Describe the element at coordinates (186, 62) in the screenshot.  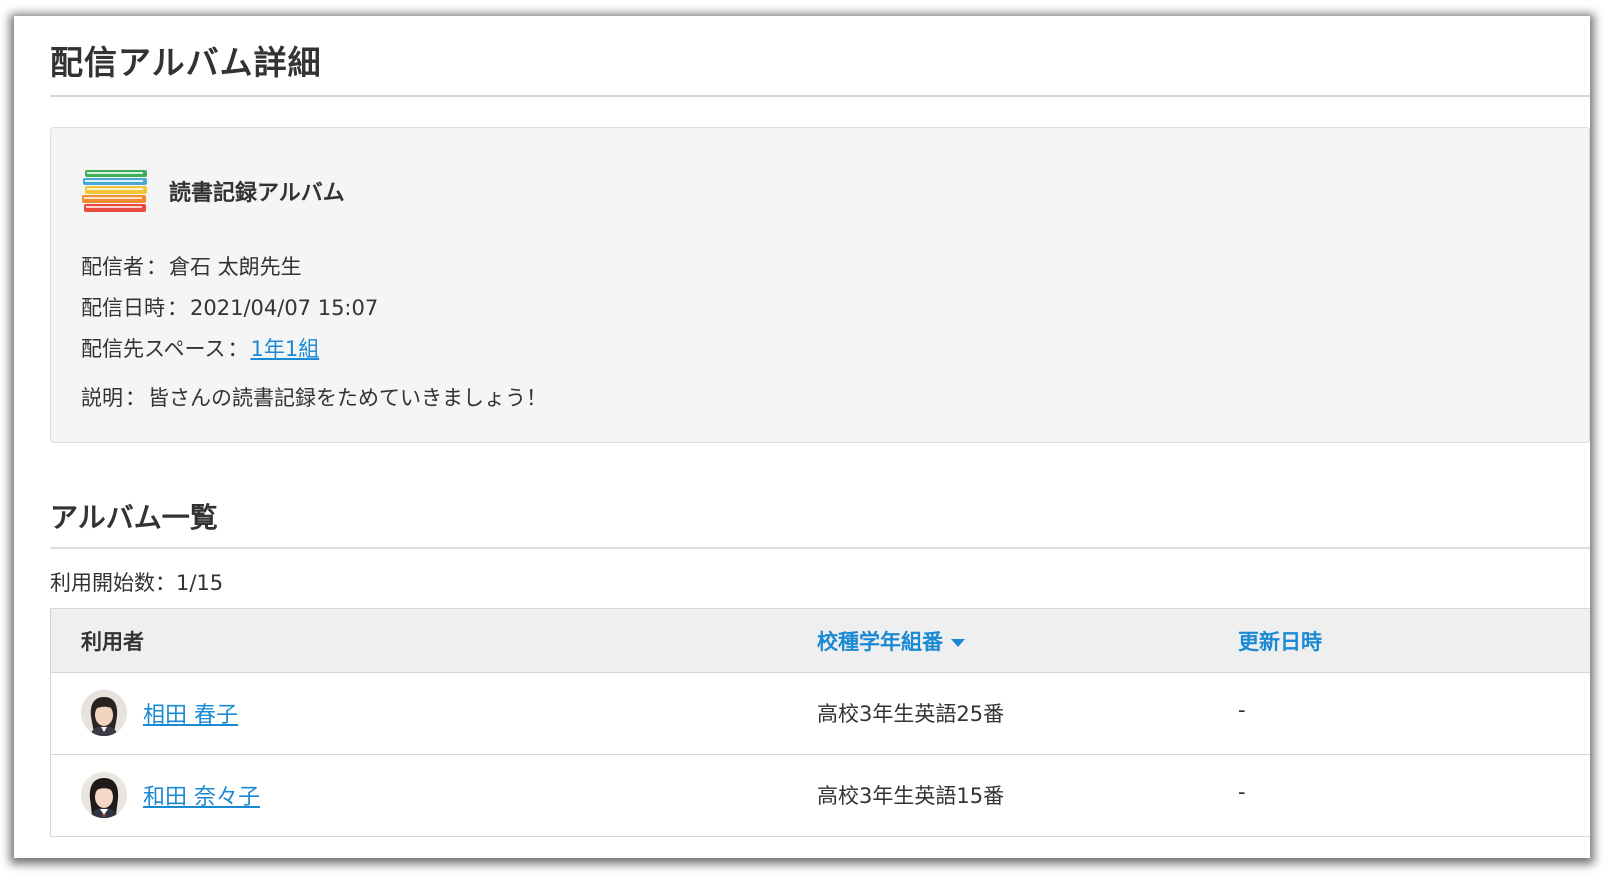
I see `page-title: 配信アルバム詳細` at that location.